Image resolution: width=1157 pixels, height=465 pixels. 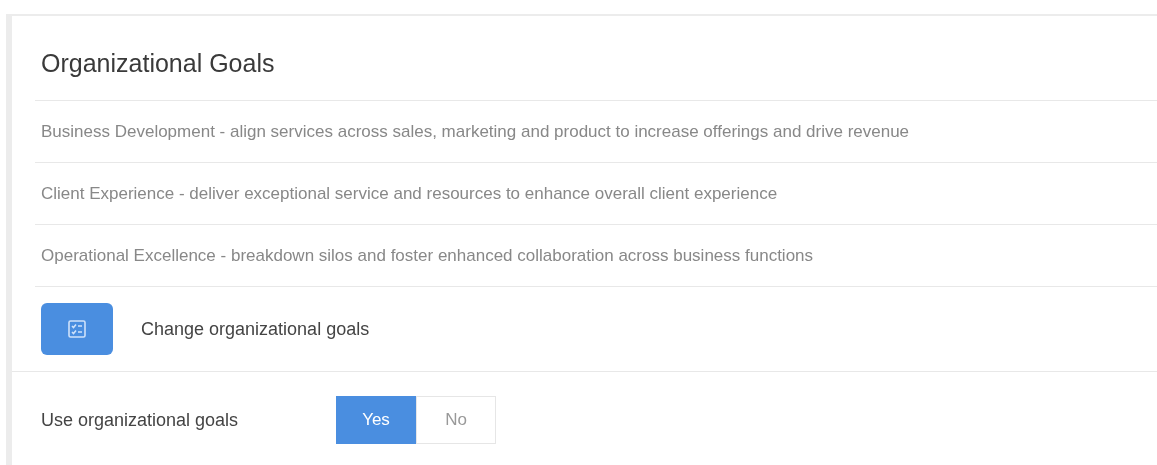 What do you see at coordinates (140, 420) in the screenshot?
I see `setting-label: Use organizational goals` at bounding box center [140, 420].